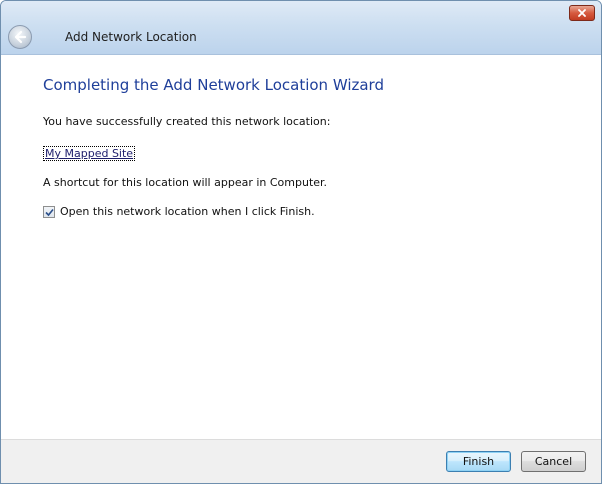 The image size is (602, 484). I want to click on close-icon, so click(582, 13).